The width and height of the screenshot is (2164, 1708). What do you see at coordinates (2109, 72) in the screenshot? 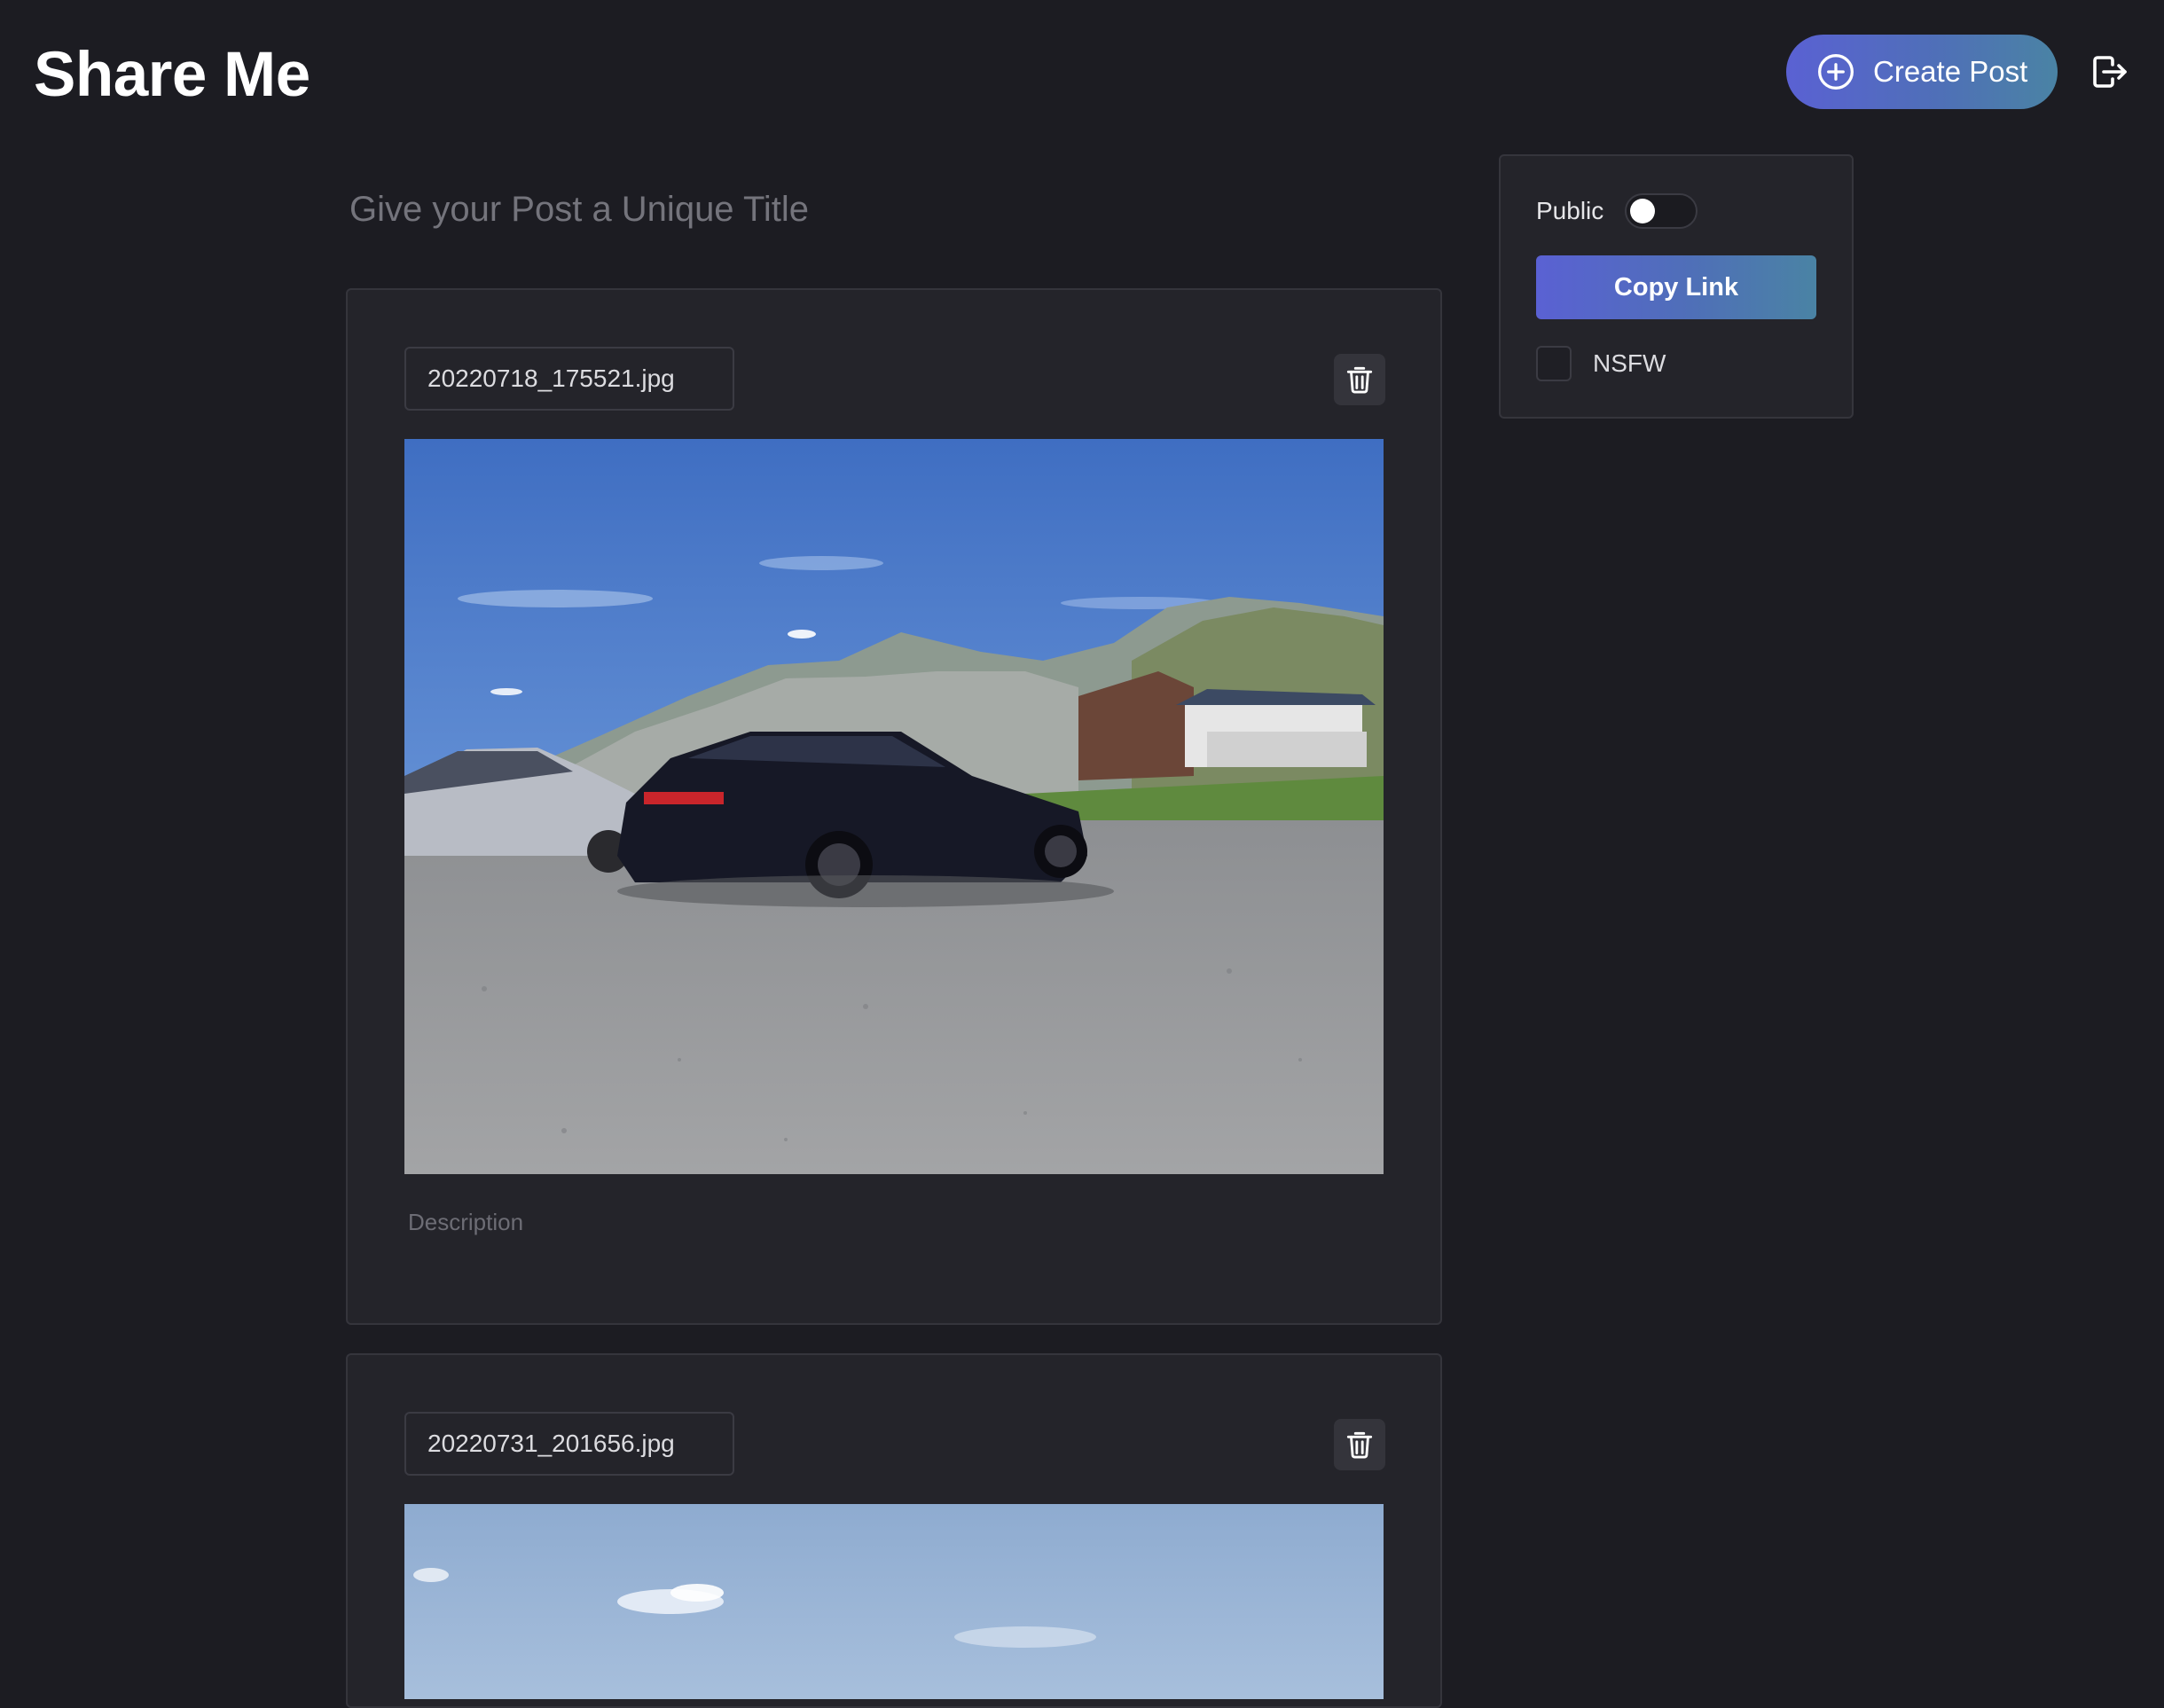
I see `logout-icon` at bounding box center [2109, 72].